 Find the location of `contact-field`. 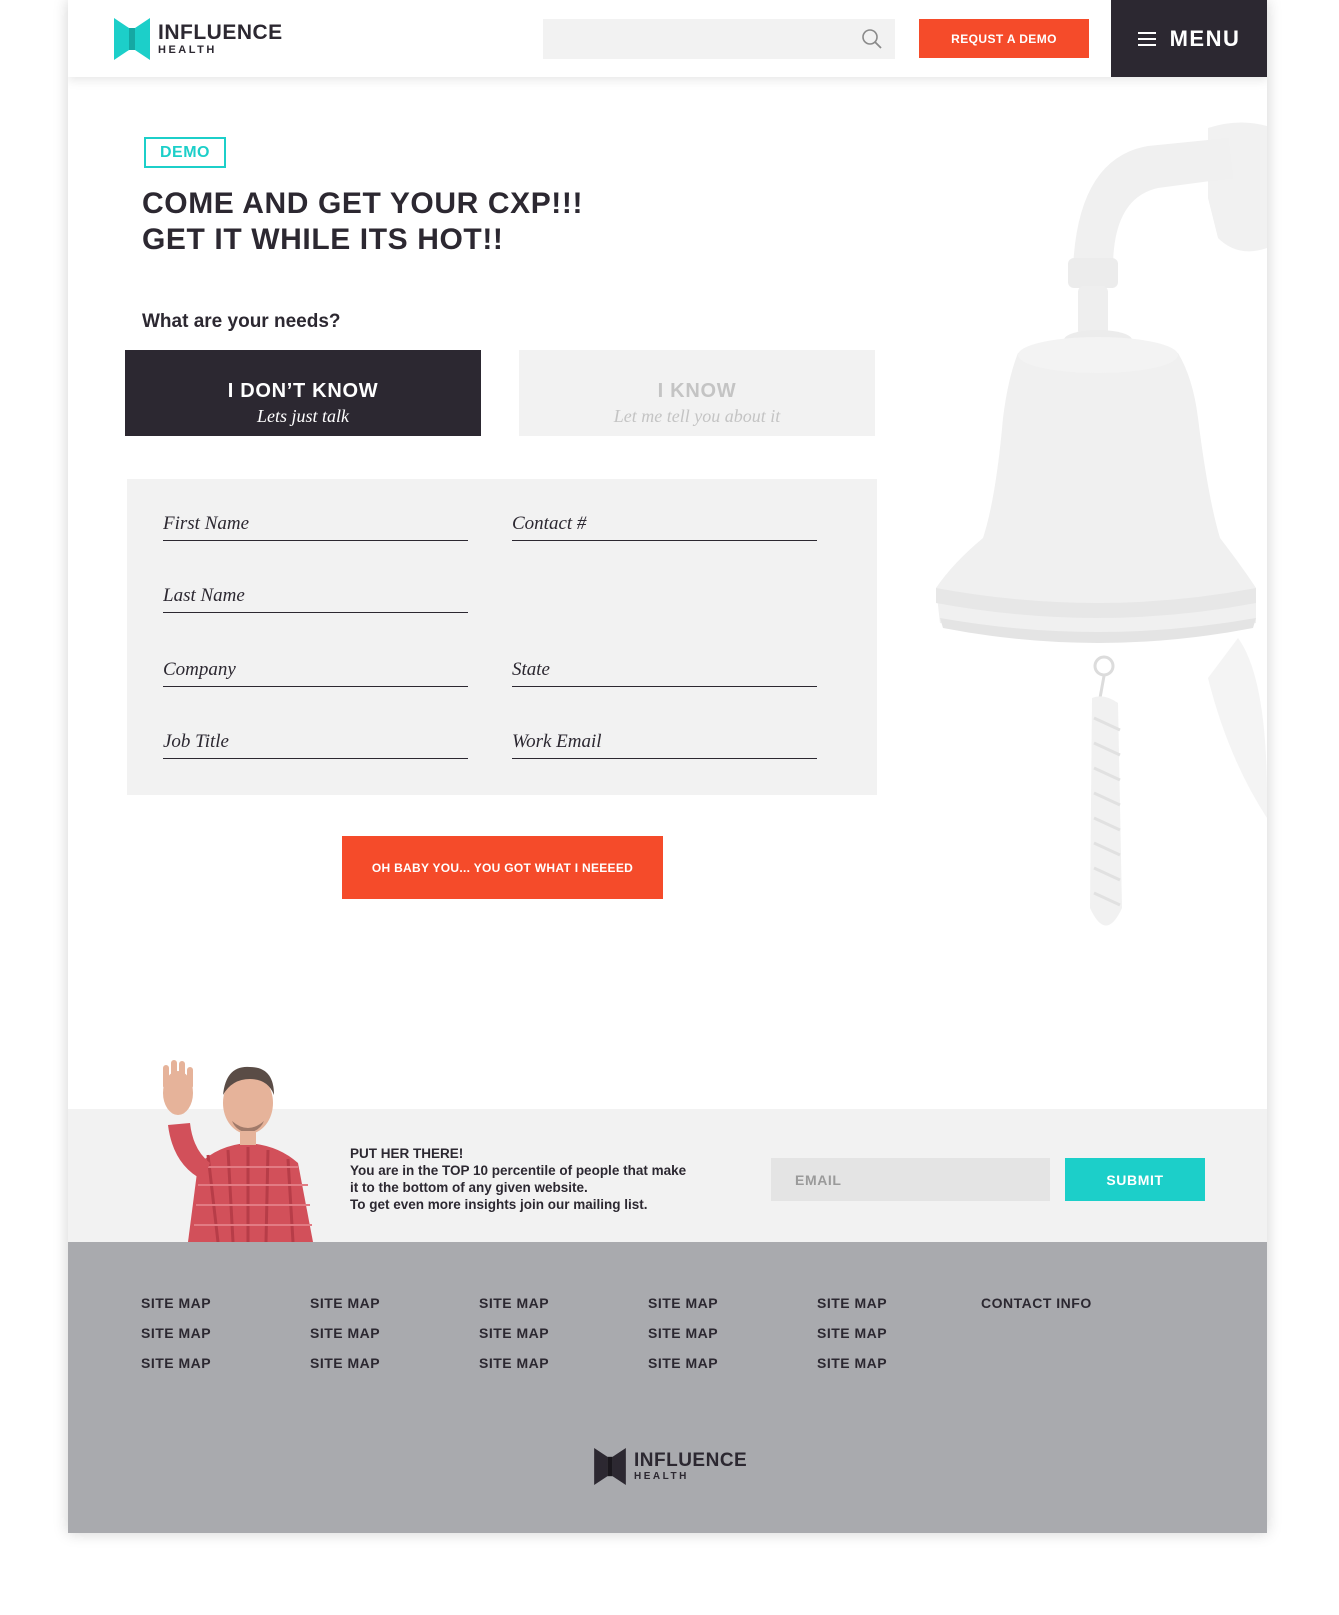

contact-field is located at coordinates (664, 524).